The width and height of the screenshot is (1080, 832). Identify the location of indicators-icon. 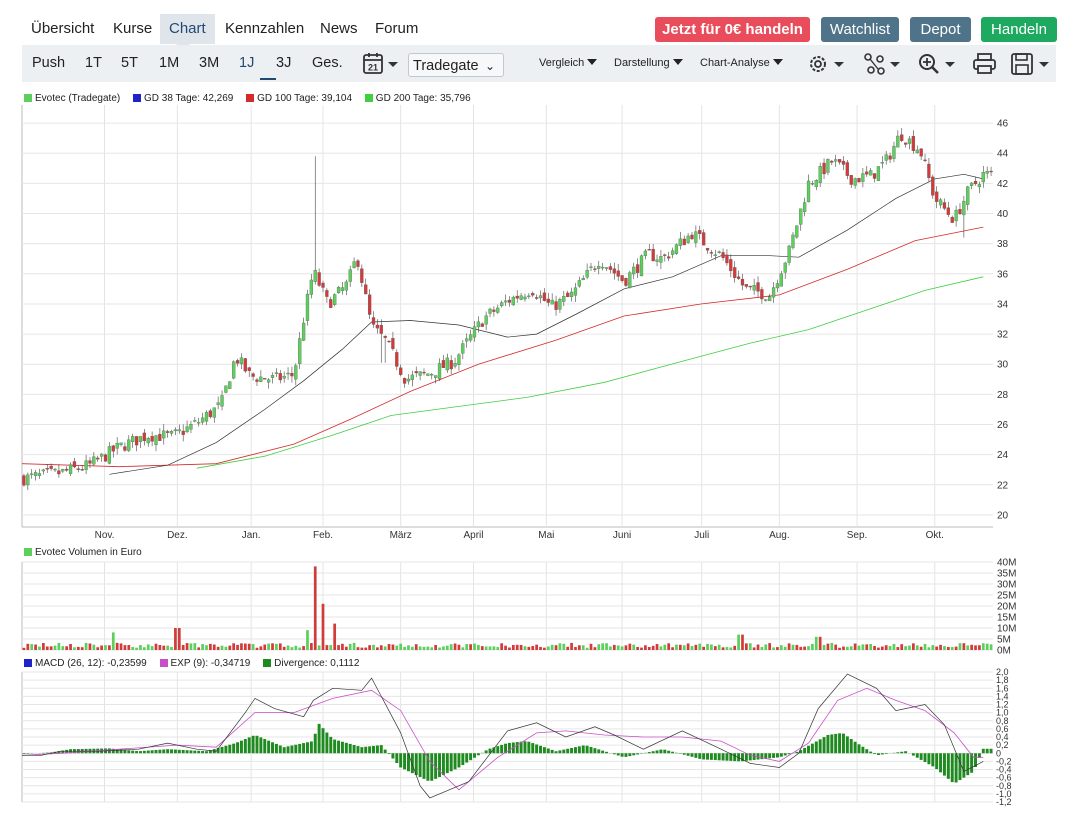
(882, 64).